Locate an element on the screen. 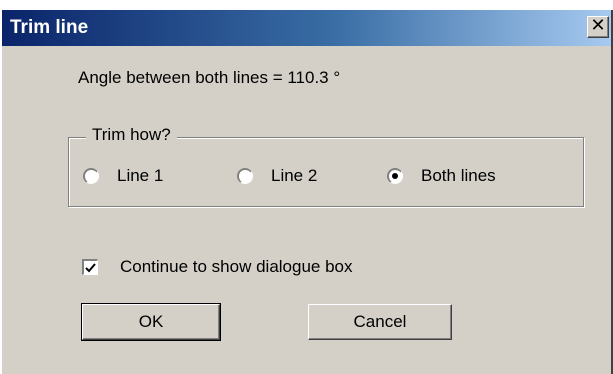  radio-line-2: Line 2 is located at coordinates (277, 176).